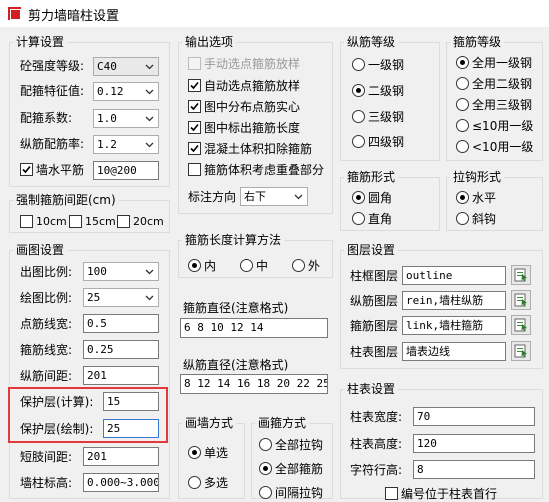 This screenshot has width=549, height=502. Describe the element at coordinates (462, 104) in the screenshot. I see `stirrup-all3-radio` at that location.